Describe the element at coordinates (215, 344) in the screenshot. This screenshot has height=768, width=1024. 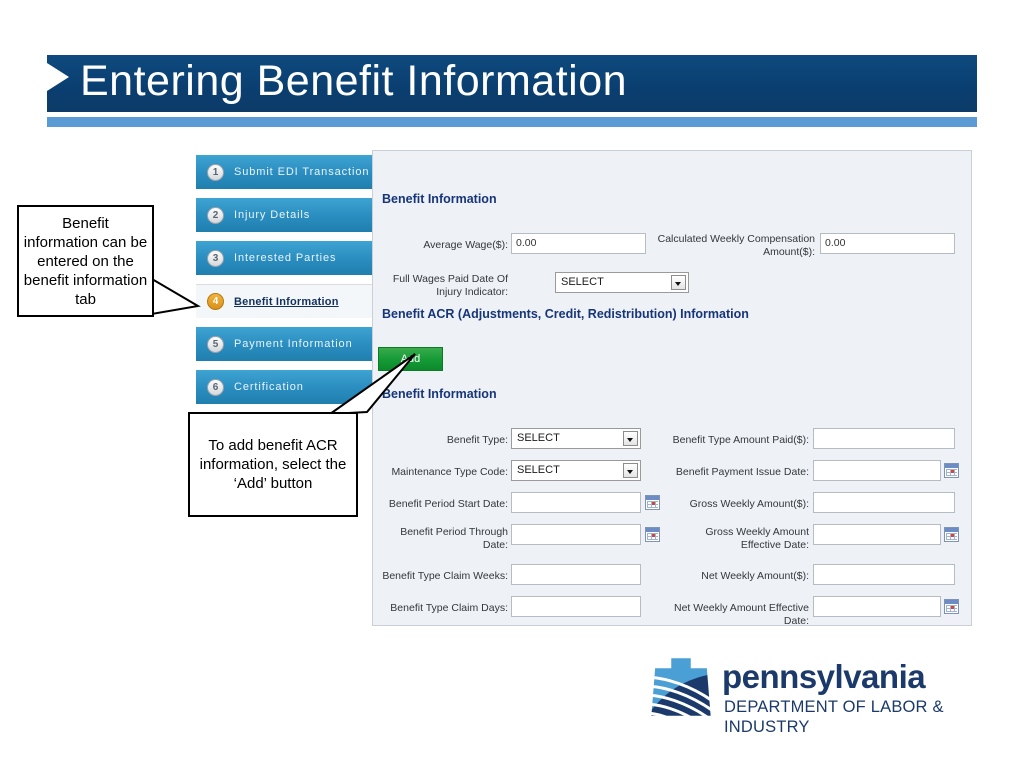
I see `step-number-badge: 5` at that location.